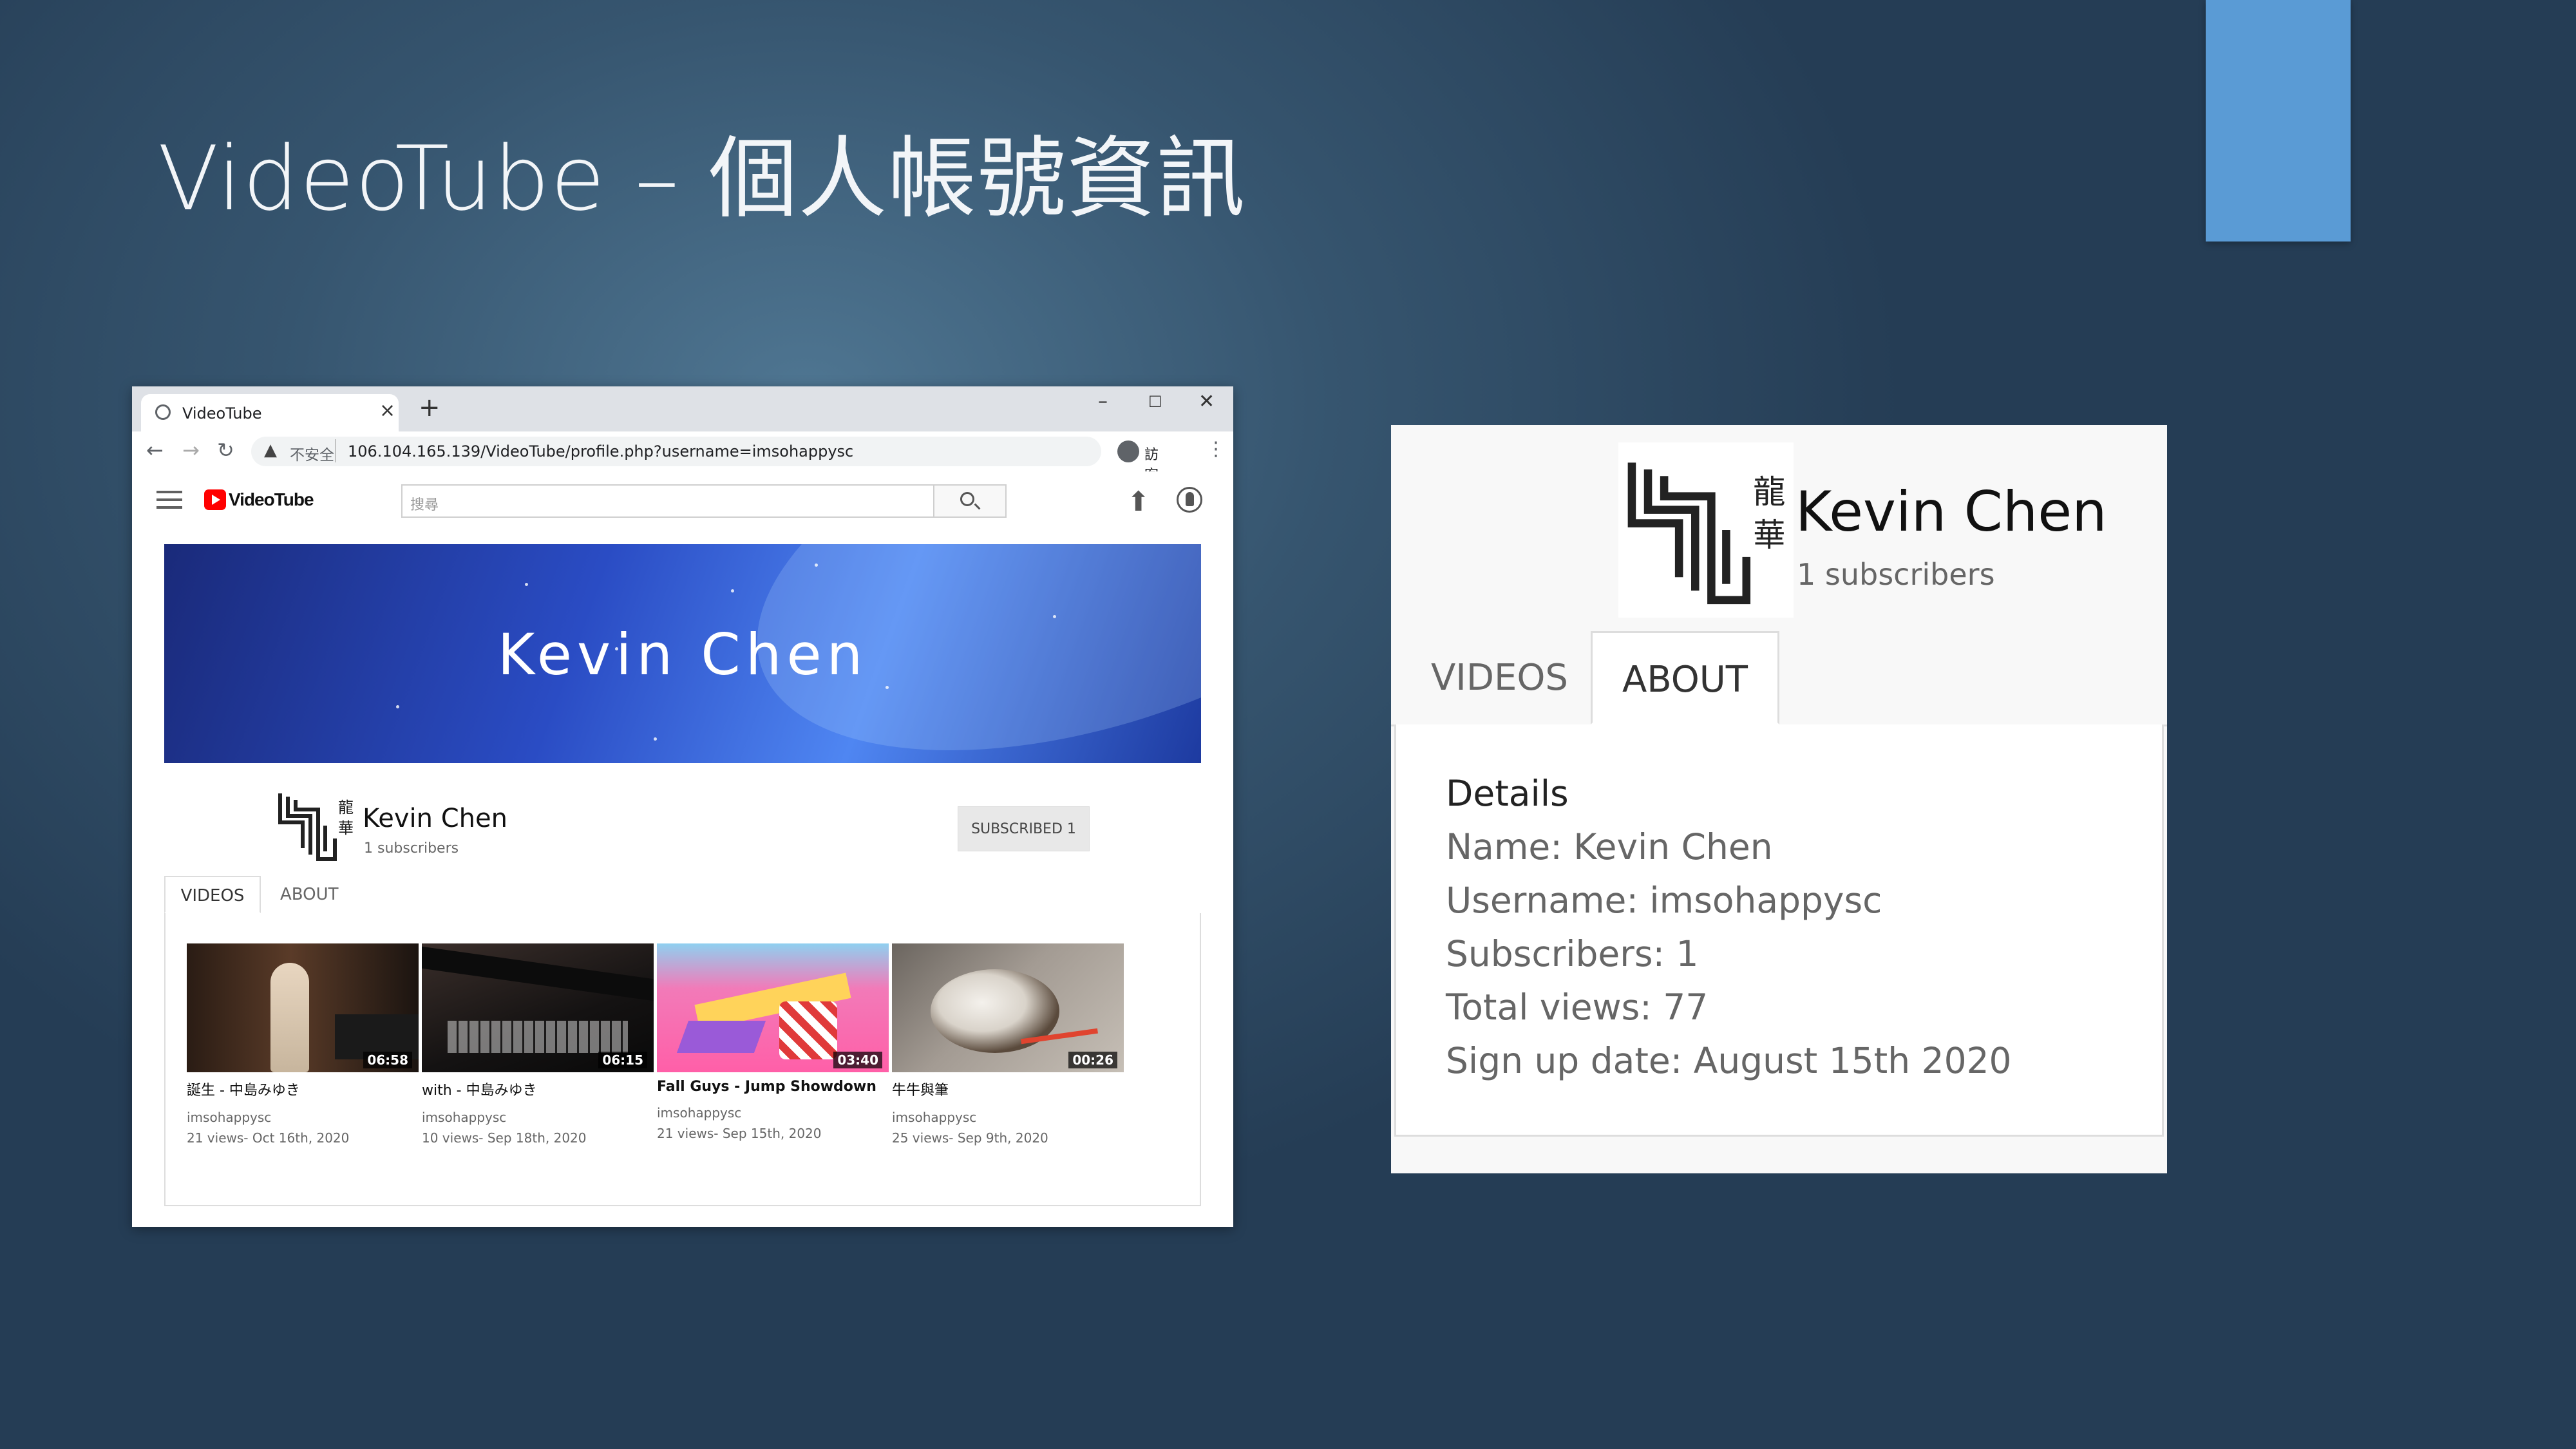  I want to click on globe-icon, so click(163, 412).